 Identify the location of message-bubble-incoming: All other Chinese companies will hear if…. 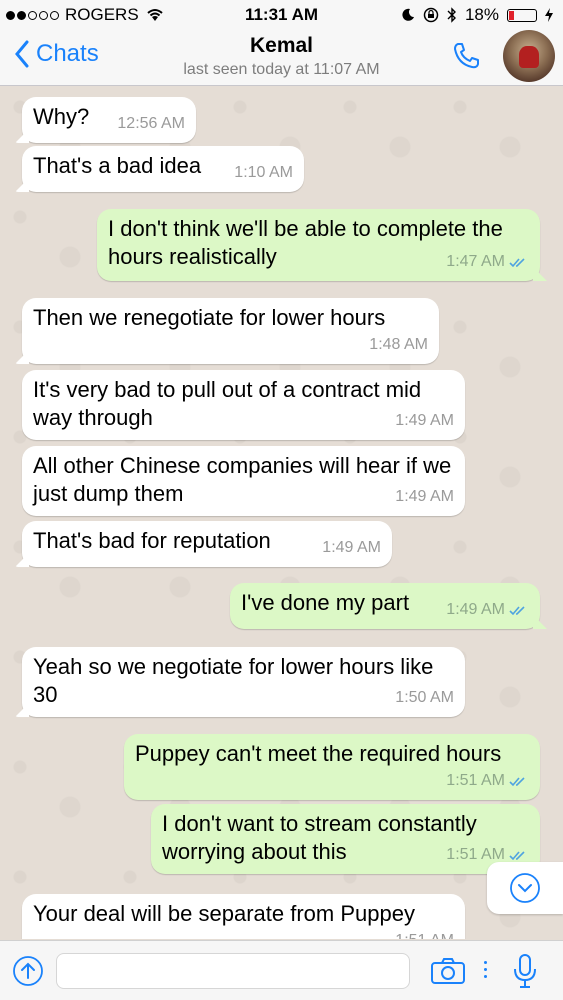
(243, 481).